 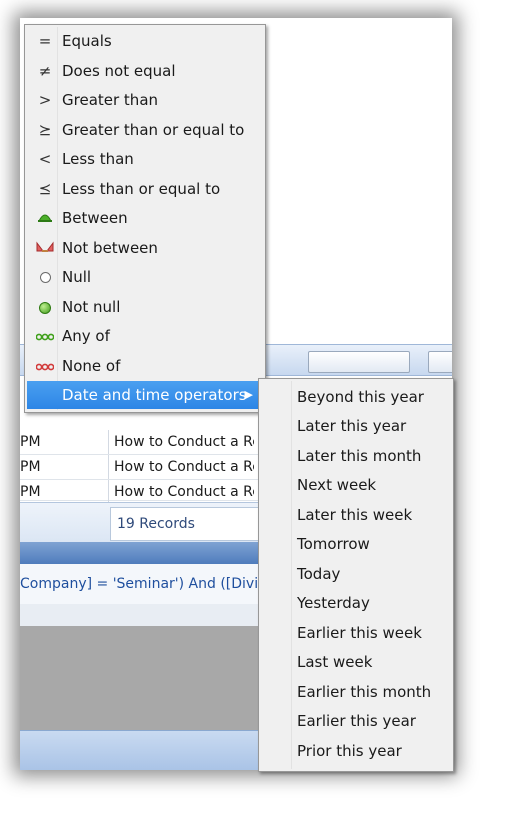 What do you see at coordinates (45, 366) in the screenshot?
I see `none-of-icon` at bounding box center [45, 366].